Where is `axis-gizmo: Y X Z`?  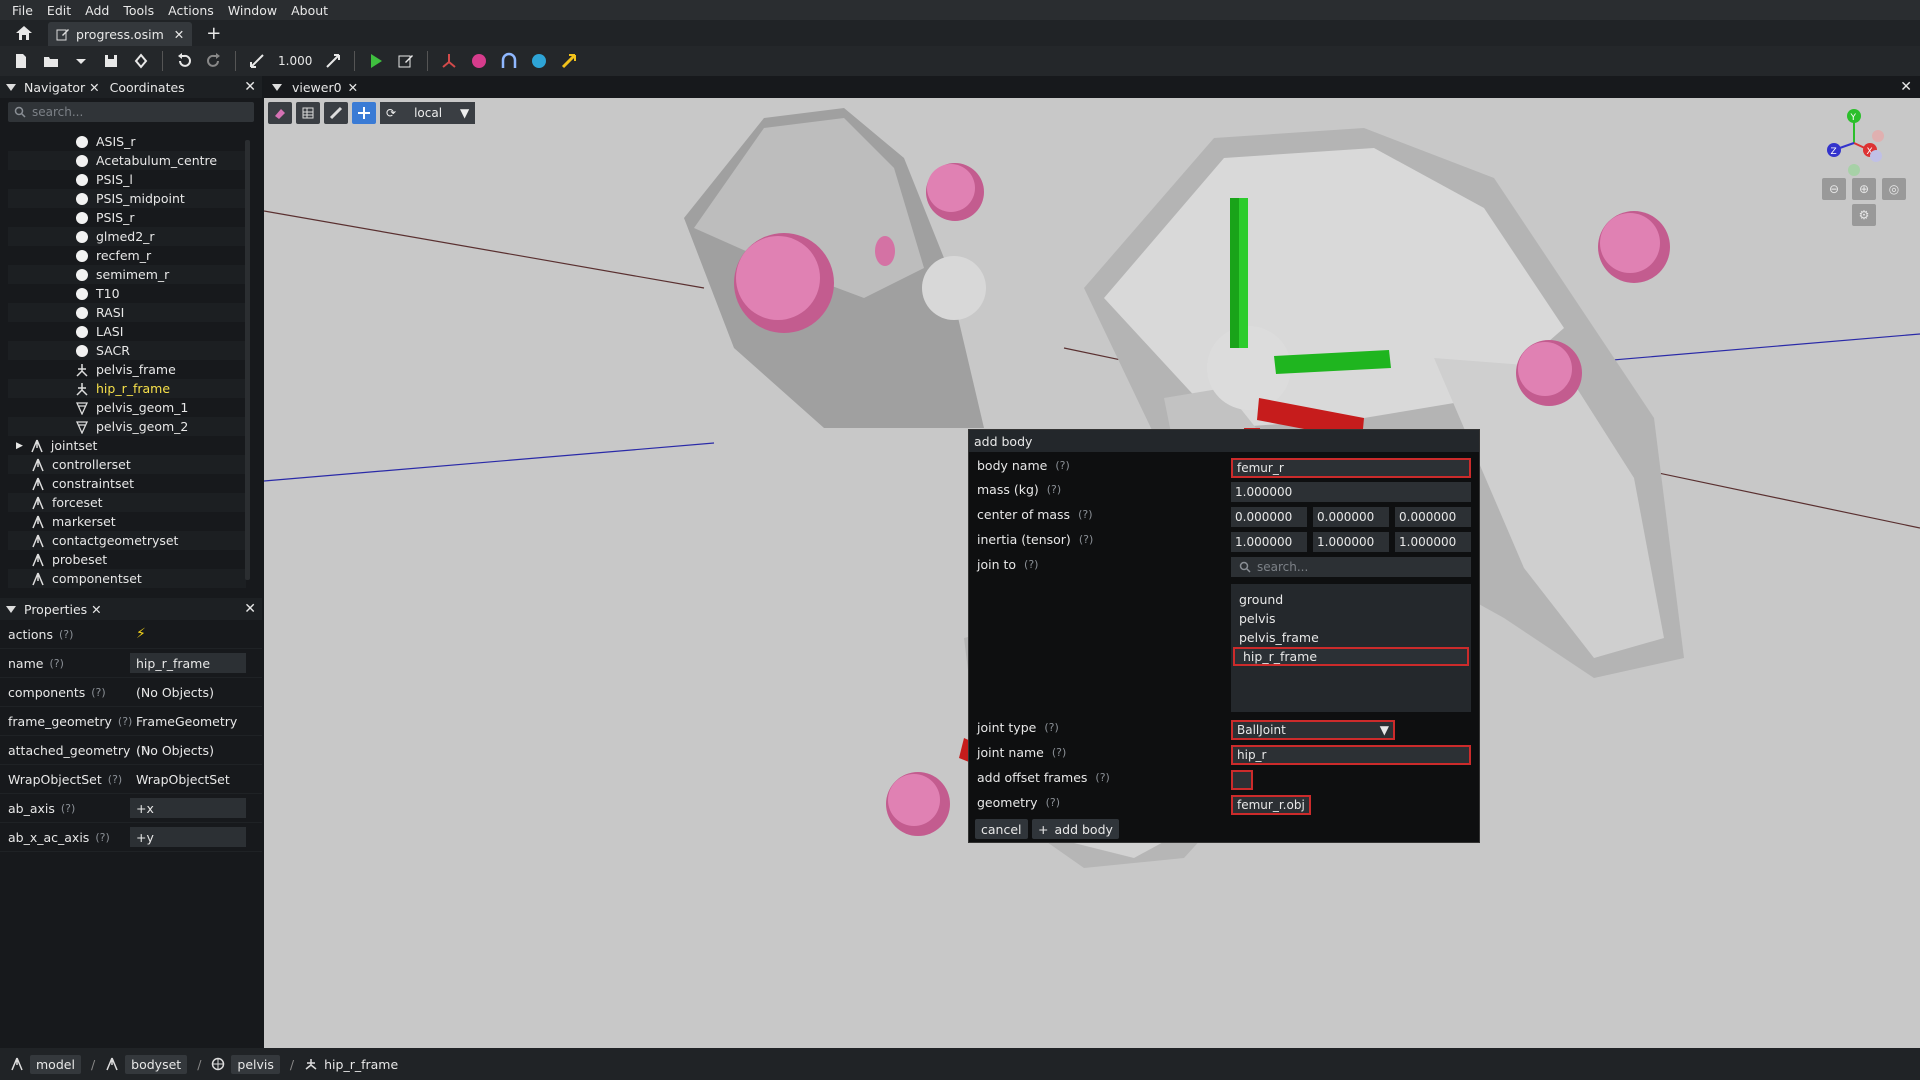 axis-gizmo: Y X Z is located at coordinates (1854, 143).